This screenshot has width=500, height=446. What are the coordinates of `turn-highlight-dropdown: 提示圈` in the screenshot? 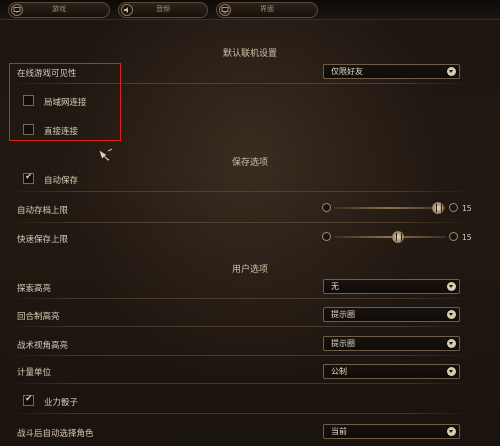 It's located at (391, 314).